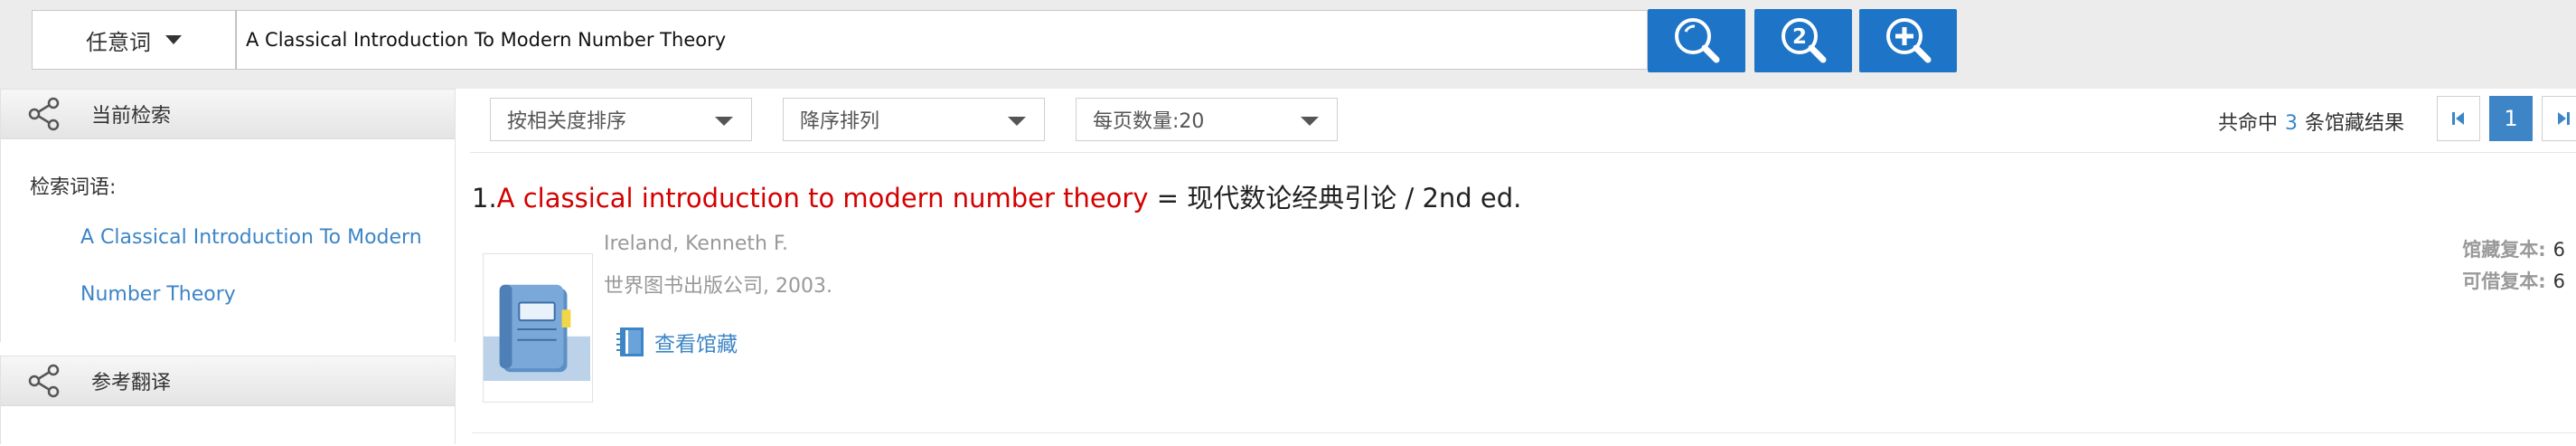 This screenshot has height=446, width=2576. What do you see at coordinates (485, 198) in the screenshot?
I see `result-index: 1.` at bounding box center [485, 198].